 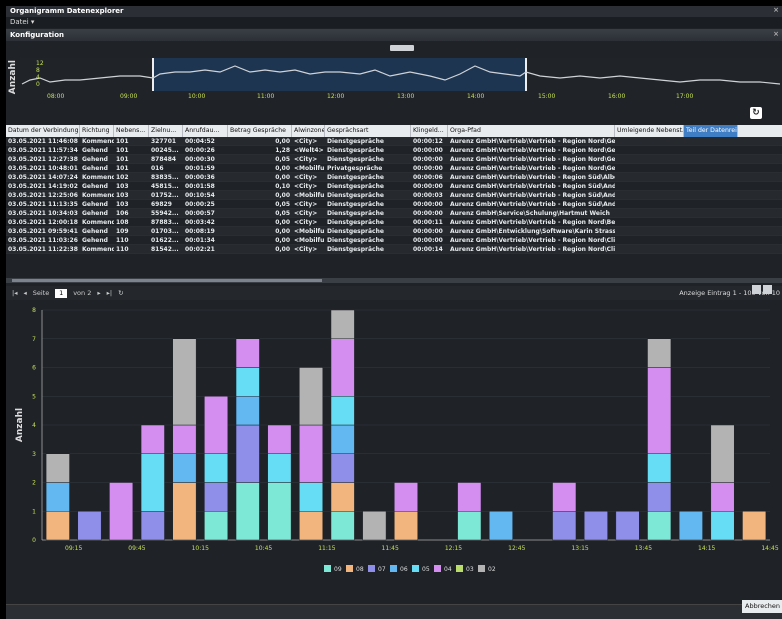 I want to click on page-input: 1, so click(x=61, y=293).